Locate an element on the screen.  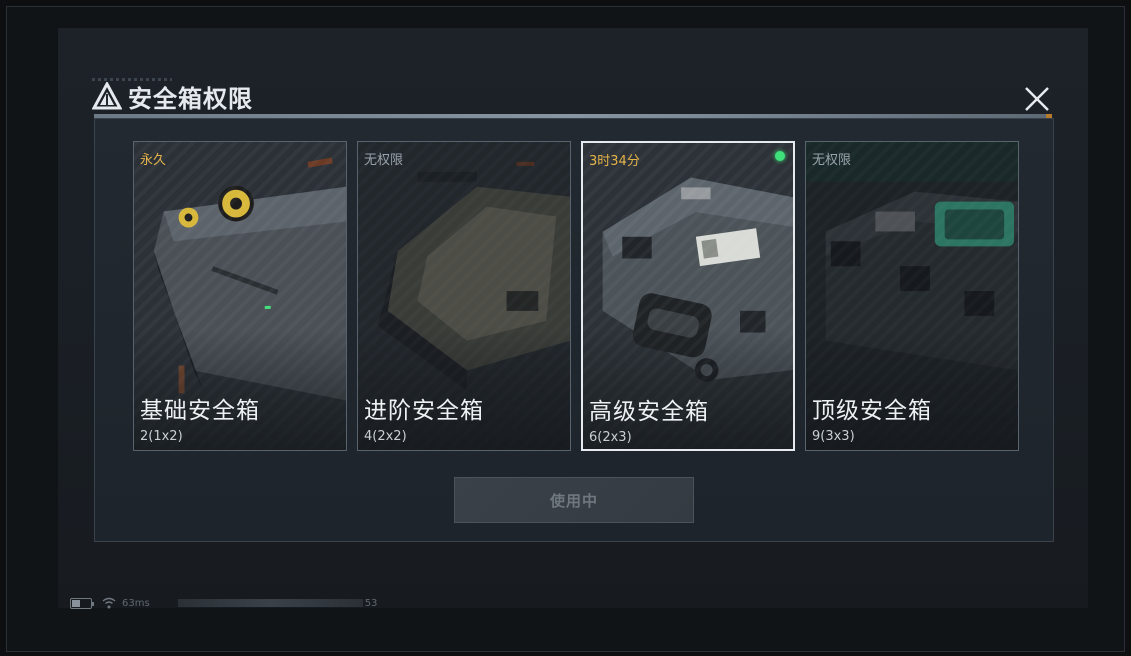
close-icon is located at coordinates (1037, 99).